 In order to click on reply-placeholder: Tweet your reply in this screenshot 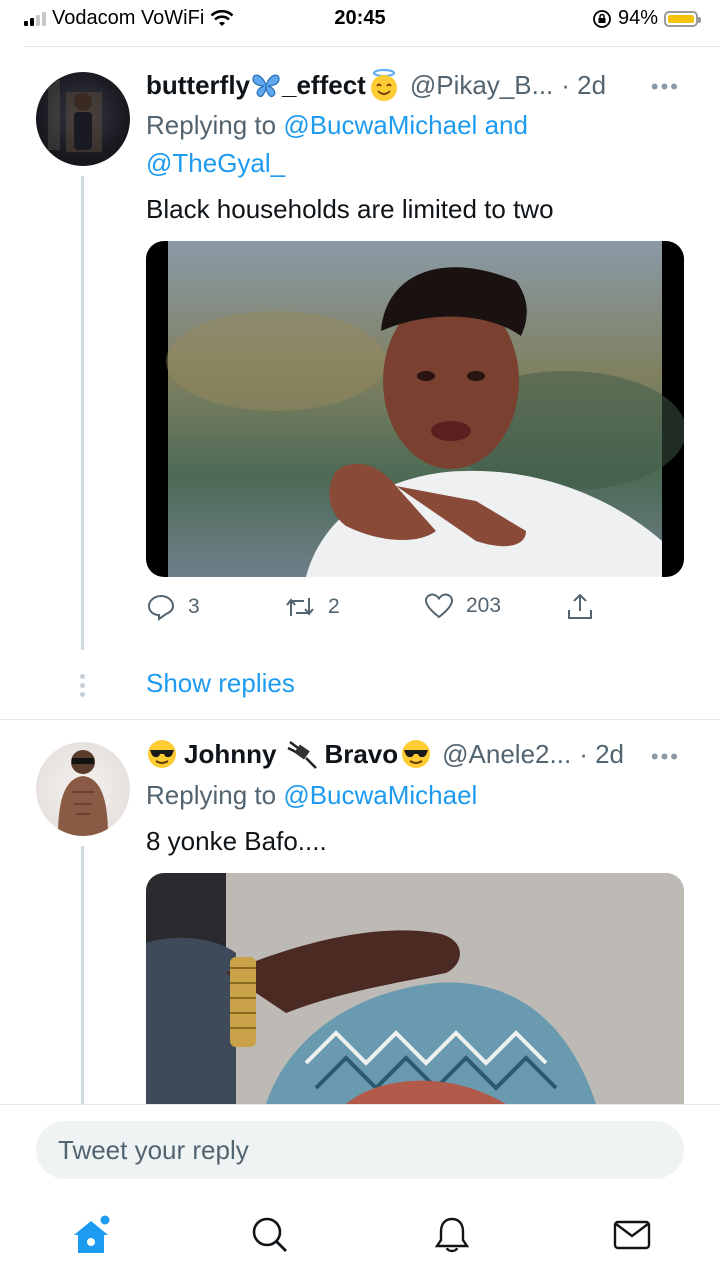, I will do `click(153, 1149)`.